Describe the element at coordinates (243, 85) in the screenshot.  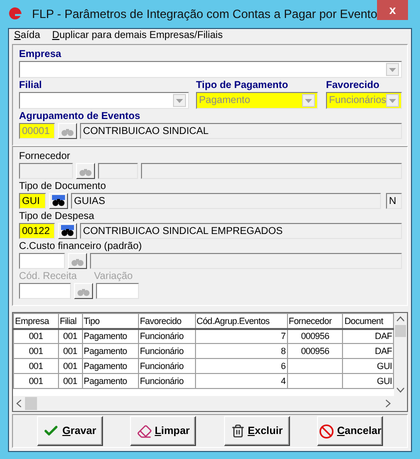
I see `field-label: Tipo de Pagamento` at that location.